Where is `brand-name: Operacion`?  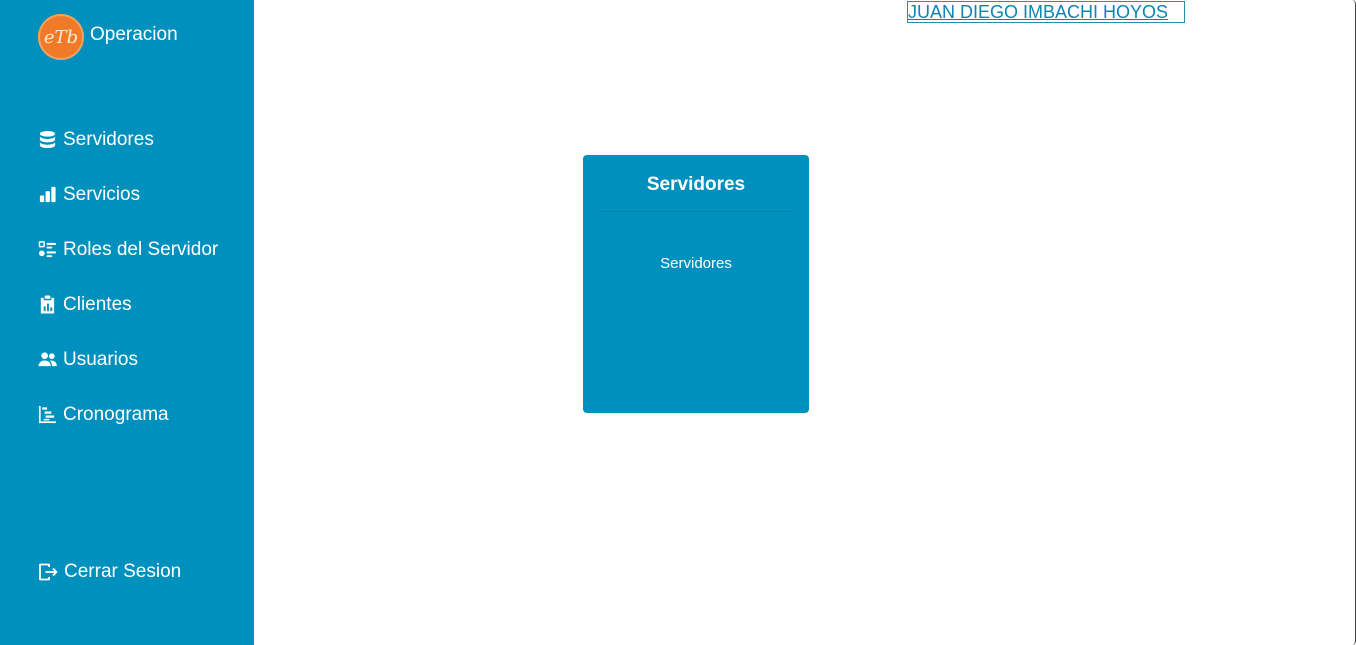
brand-name: Operacion is located at coordinates (134, 34).